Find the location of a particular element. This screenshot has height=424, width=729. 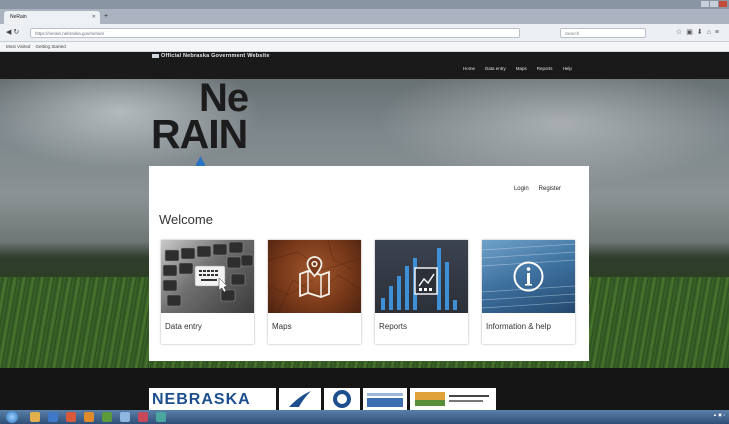

new-tab-icon: + is located at coordinates (106, 16).